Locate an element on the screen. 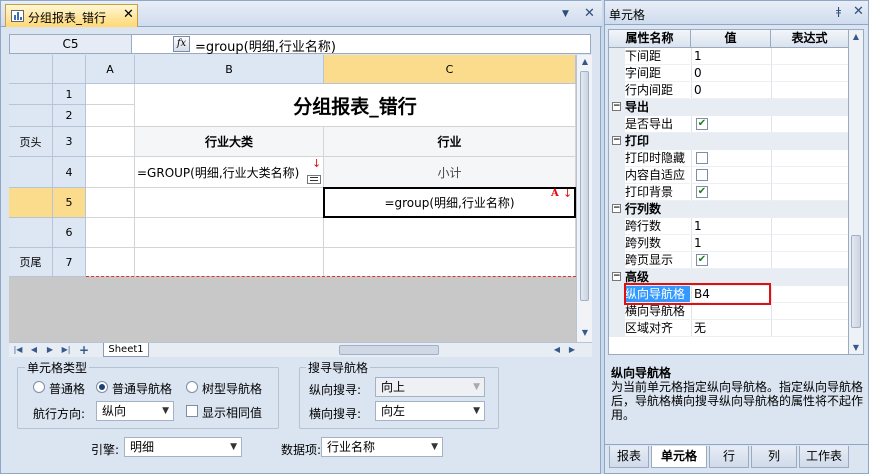 The height and width of the screenshot is (474, 869). property-row: 是否导出 ✔ is located at coordinates (728, 124).